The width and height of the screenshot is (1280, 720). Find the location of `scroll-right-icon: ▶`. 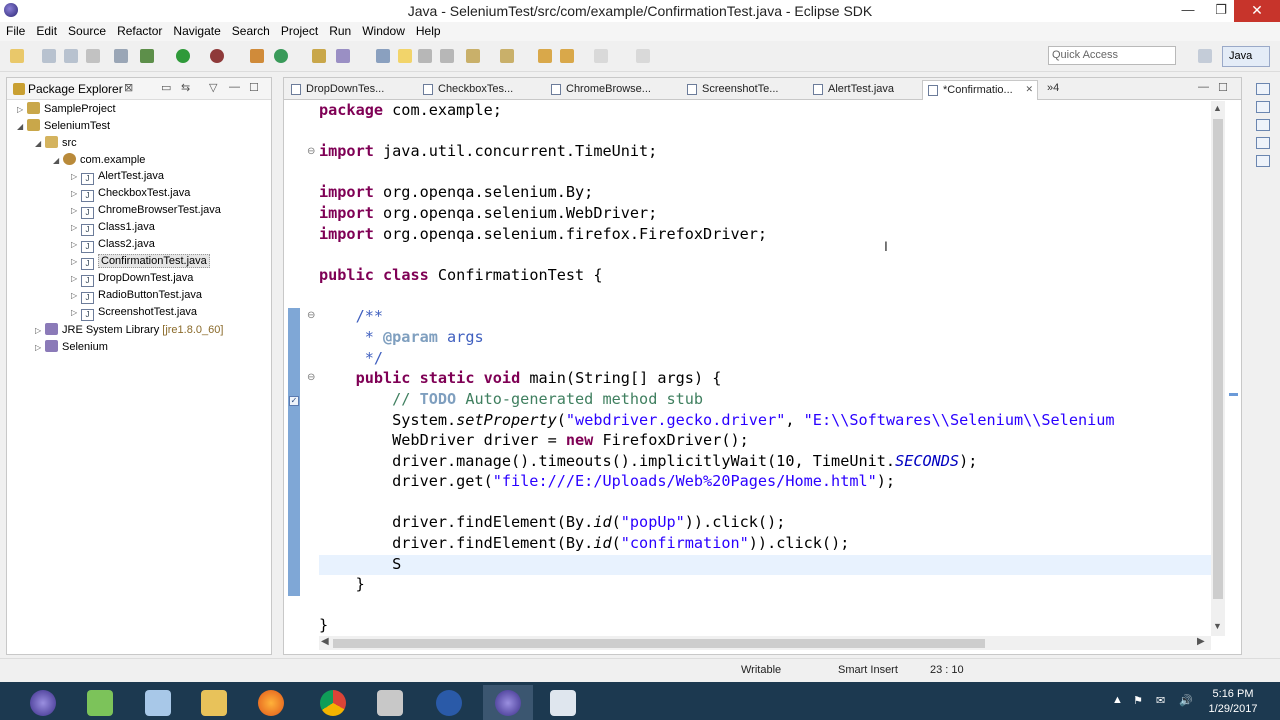

scroll-right-icon: ▶ is located at coordinates (1201, 641).